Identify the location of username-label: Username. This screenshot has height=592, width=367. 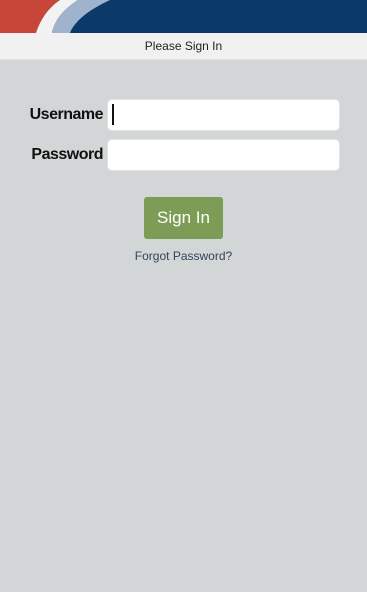
(66, 114).